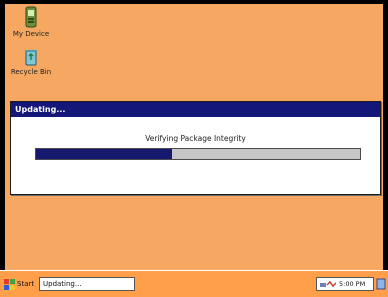 This screenshot has height=297, width=388. I want to click on desktop-icon-label: Recycle Bin, so click(31, 72).